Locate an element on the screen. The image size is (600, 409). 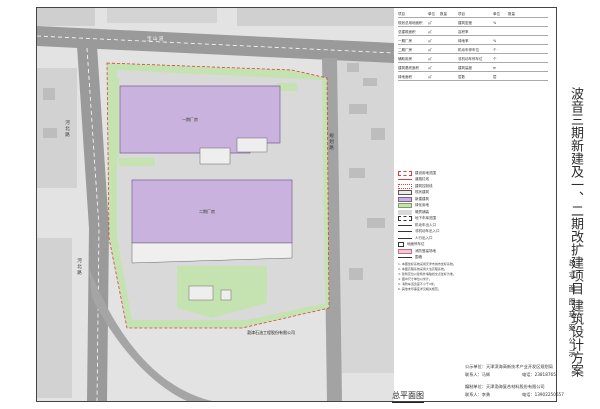
road-north-label: 宝 山 道 is located at coordinates (155, 38).